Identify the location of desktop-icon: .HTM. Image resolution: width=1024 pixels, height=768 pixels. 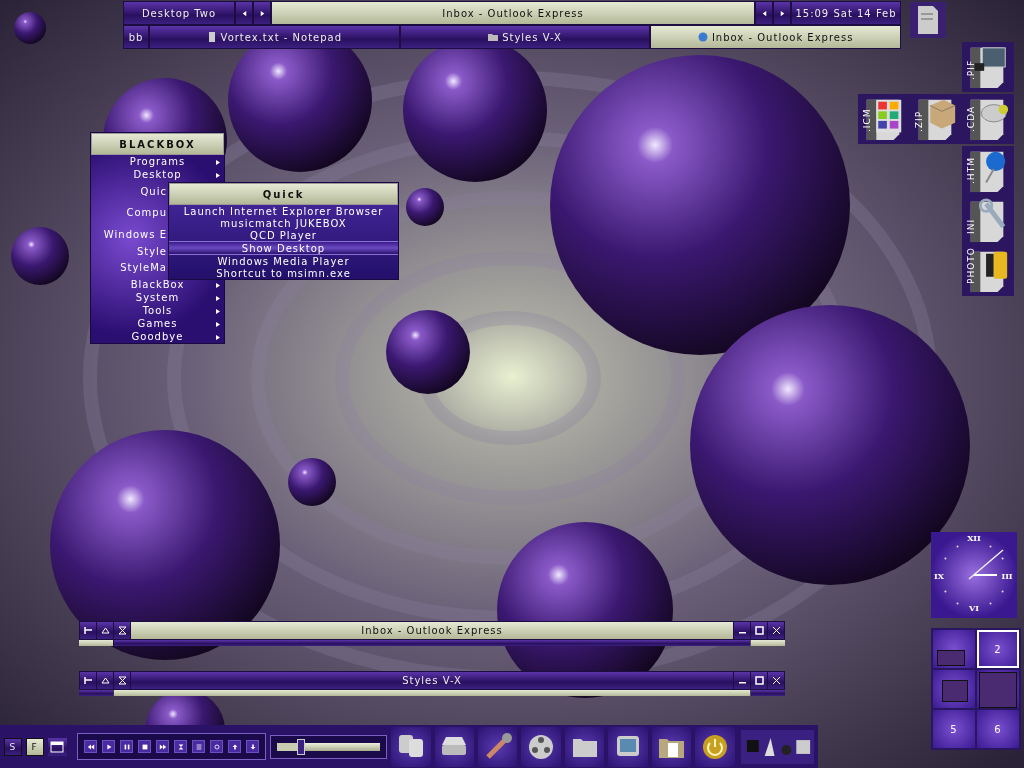
(988, 171).